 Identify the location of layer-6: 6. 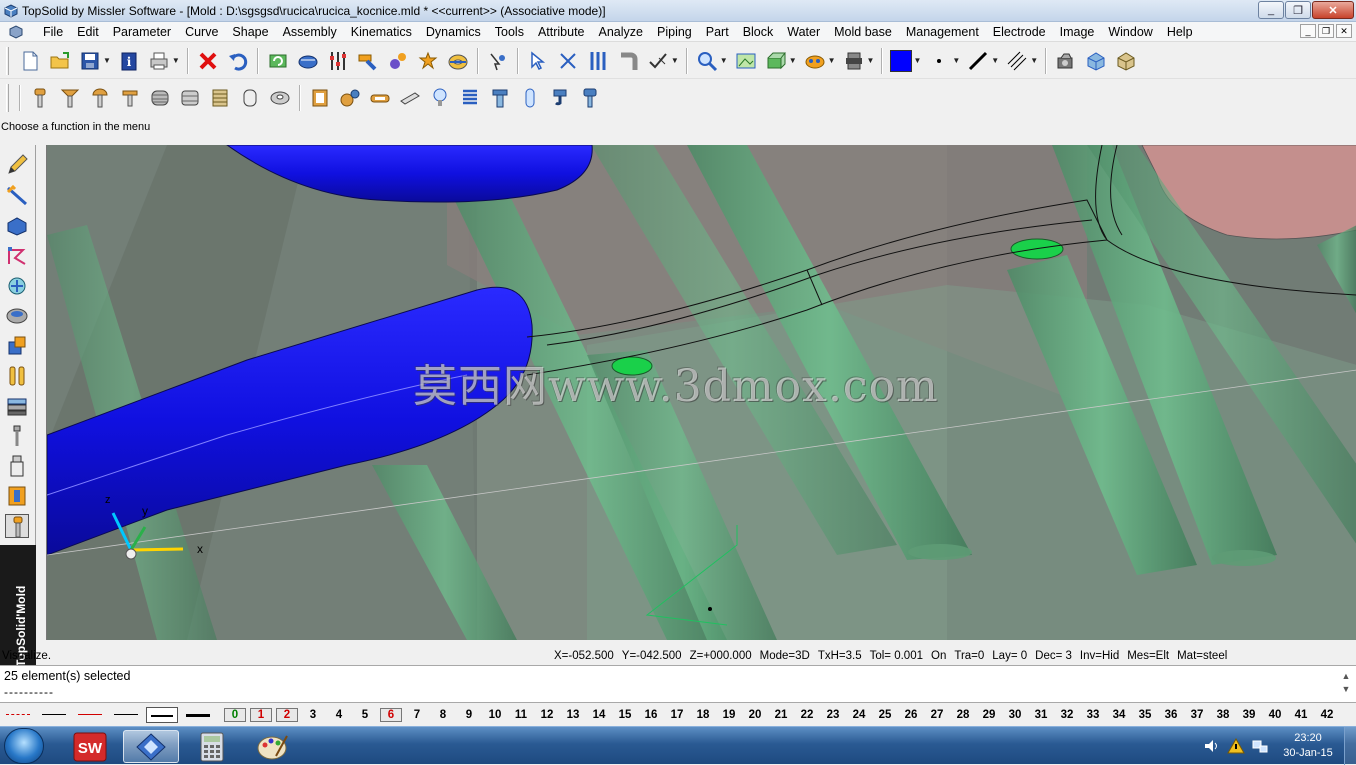
(391, 715).